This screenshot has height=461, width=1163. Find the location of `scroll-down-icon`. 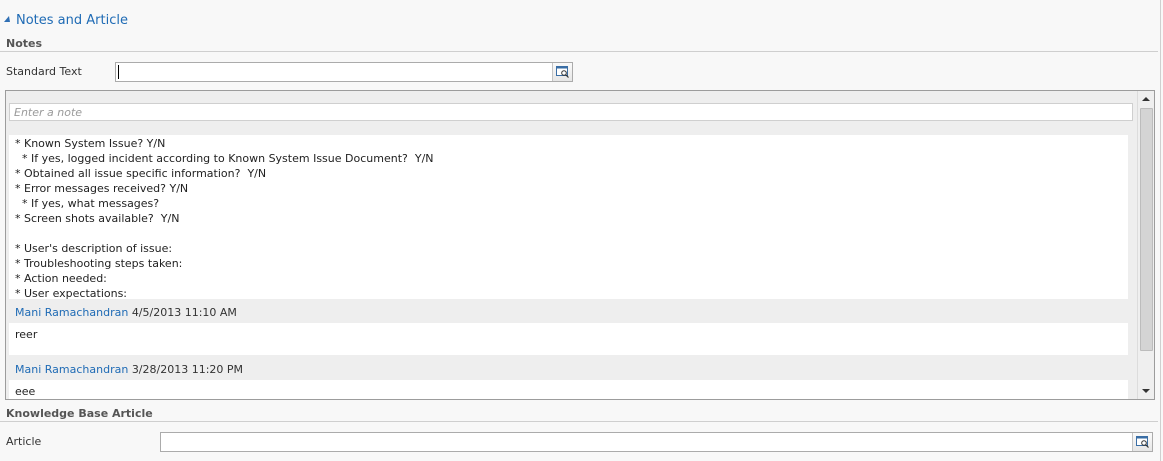

scroll-down-icon is located at coordinates (1146, 391).